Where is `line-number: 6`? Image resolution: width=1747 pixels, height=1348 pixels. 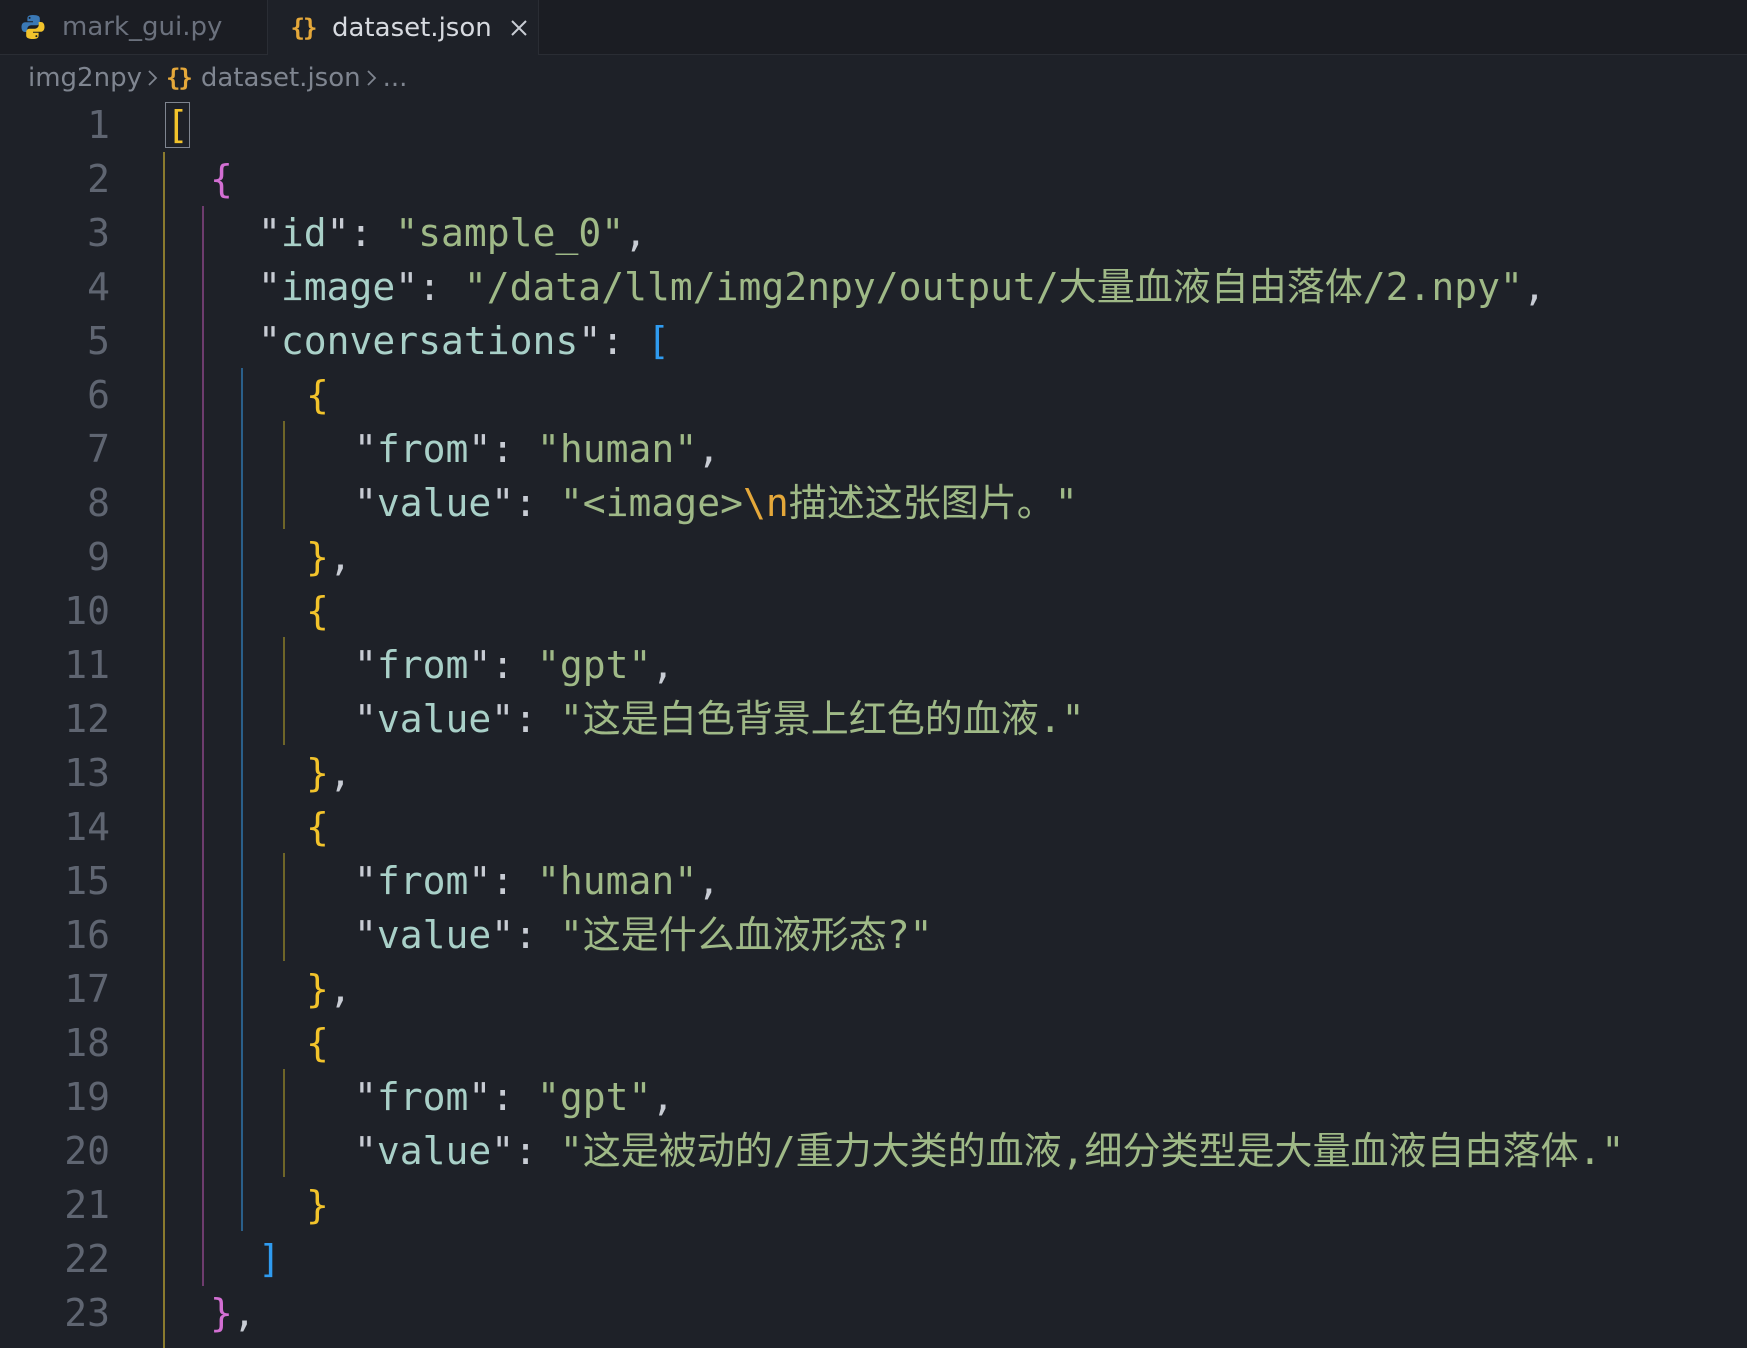
line-number: 6 is located at coordinates (98, 395).